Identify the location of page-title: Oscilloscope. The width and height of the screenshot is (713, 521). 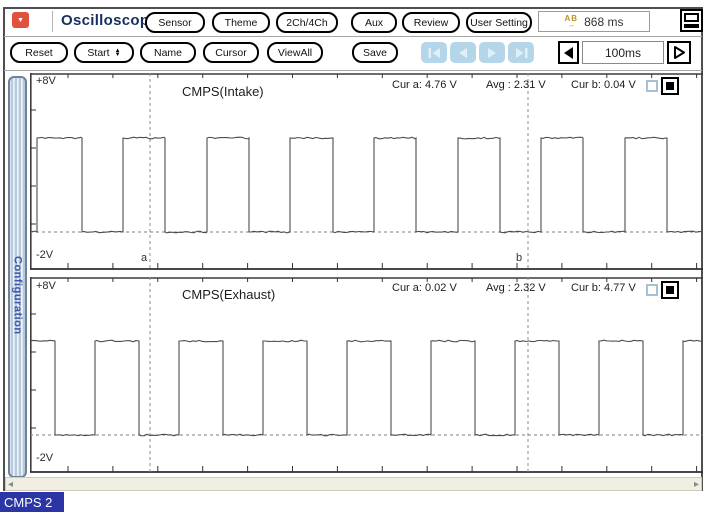
(109, 20).